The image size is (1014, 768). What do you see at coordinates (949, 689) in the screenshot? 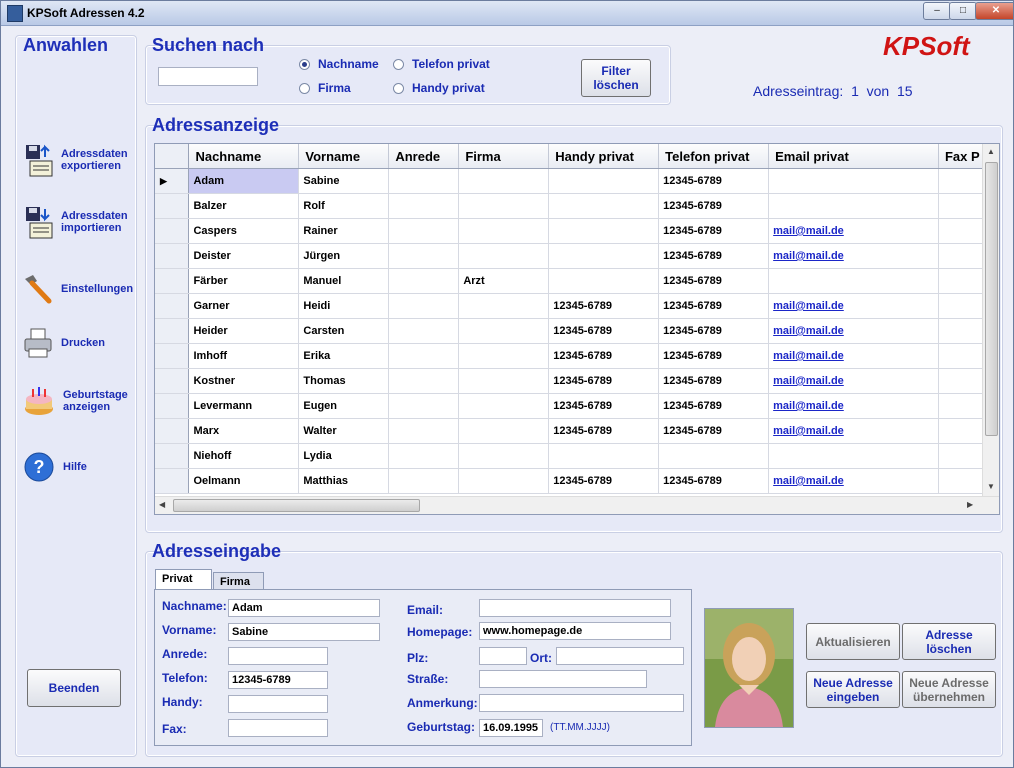
I see `apply-address-button: Neue Adresse übernehmen` at bounding box center [949, 689].